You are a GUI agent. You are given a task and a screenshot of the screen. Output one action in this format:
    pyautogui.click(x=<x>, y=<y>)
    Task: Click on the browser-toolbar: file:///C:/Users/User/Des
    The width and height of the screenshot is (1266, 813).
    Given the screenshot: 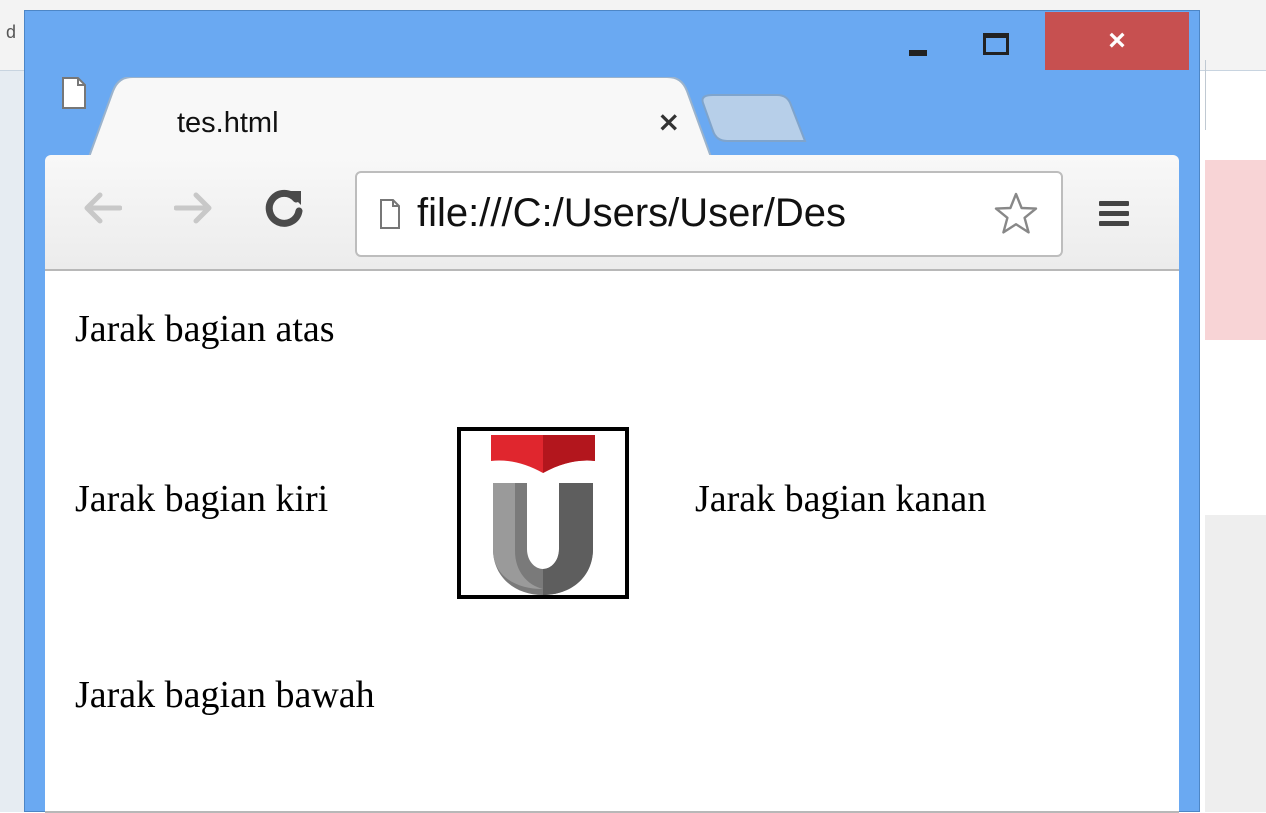 What is the action you would take?
    pyautogui.click(x=612, y=213)
    